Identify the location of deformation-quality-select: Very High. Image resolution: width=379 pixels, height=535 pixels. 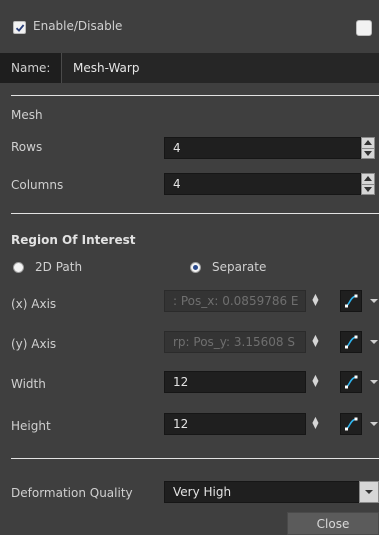
(262, 492).